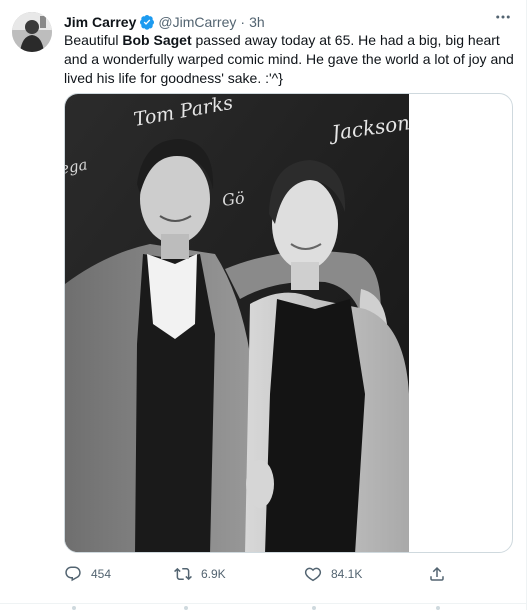 Image resolution: width=527 pixels, height=610 pixels. Describe the element at coordinates (183, 574) in the screenshot. I see `retweet-icon` at that location.